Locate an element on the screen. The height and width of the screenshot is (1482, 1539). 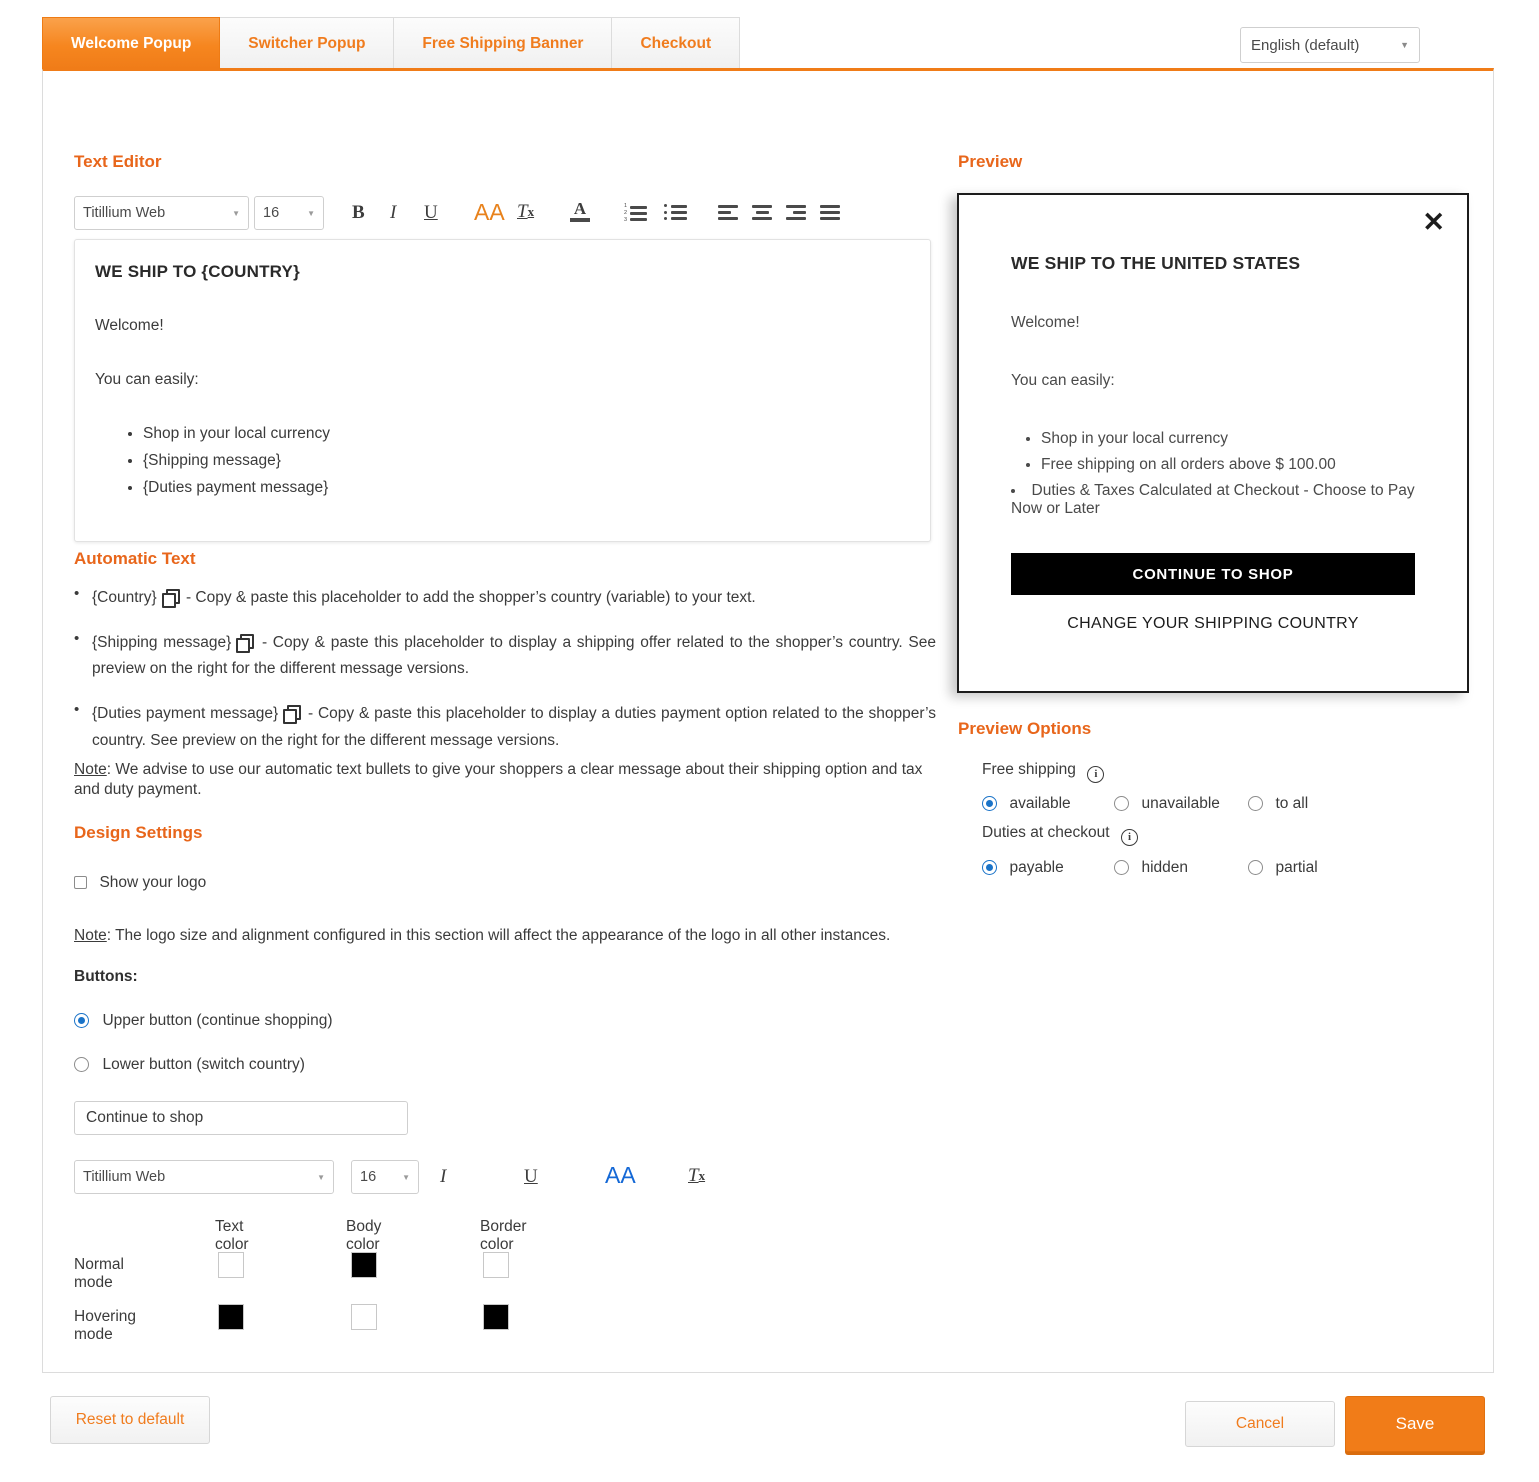
column-header-border-color: Border color is located at coordinates (503, 1235).